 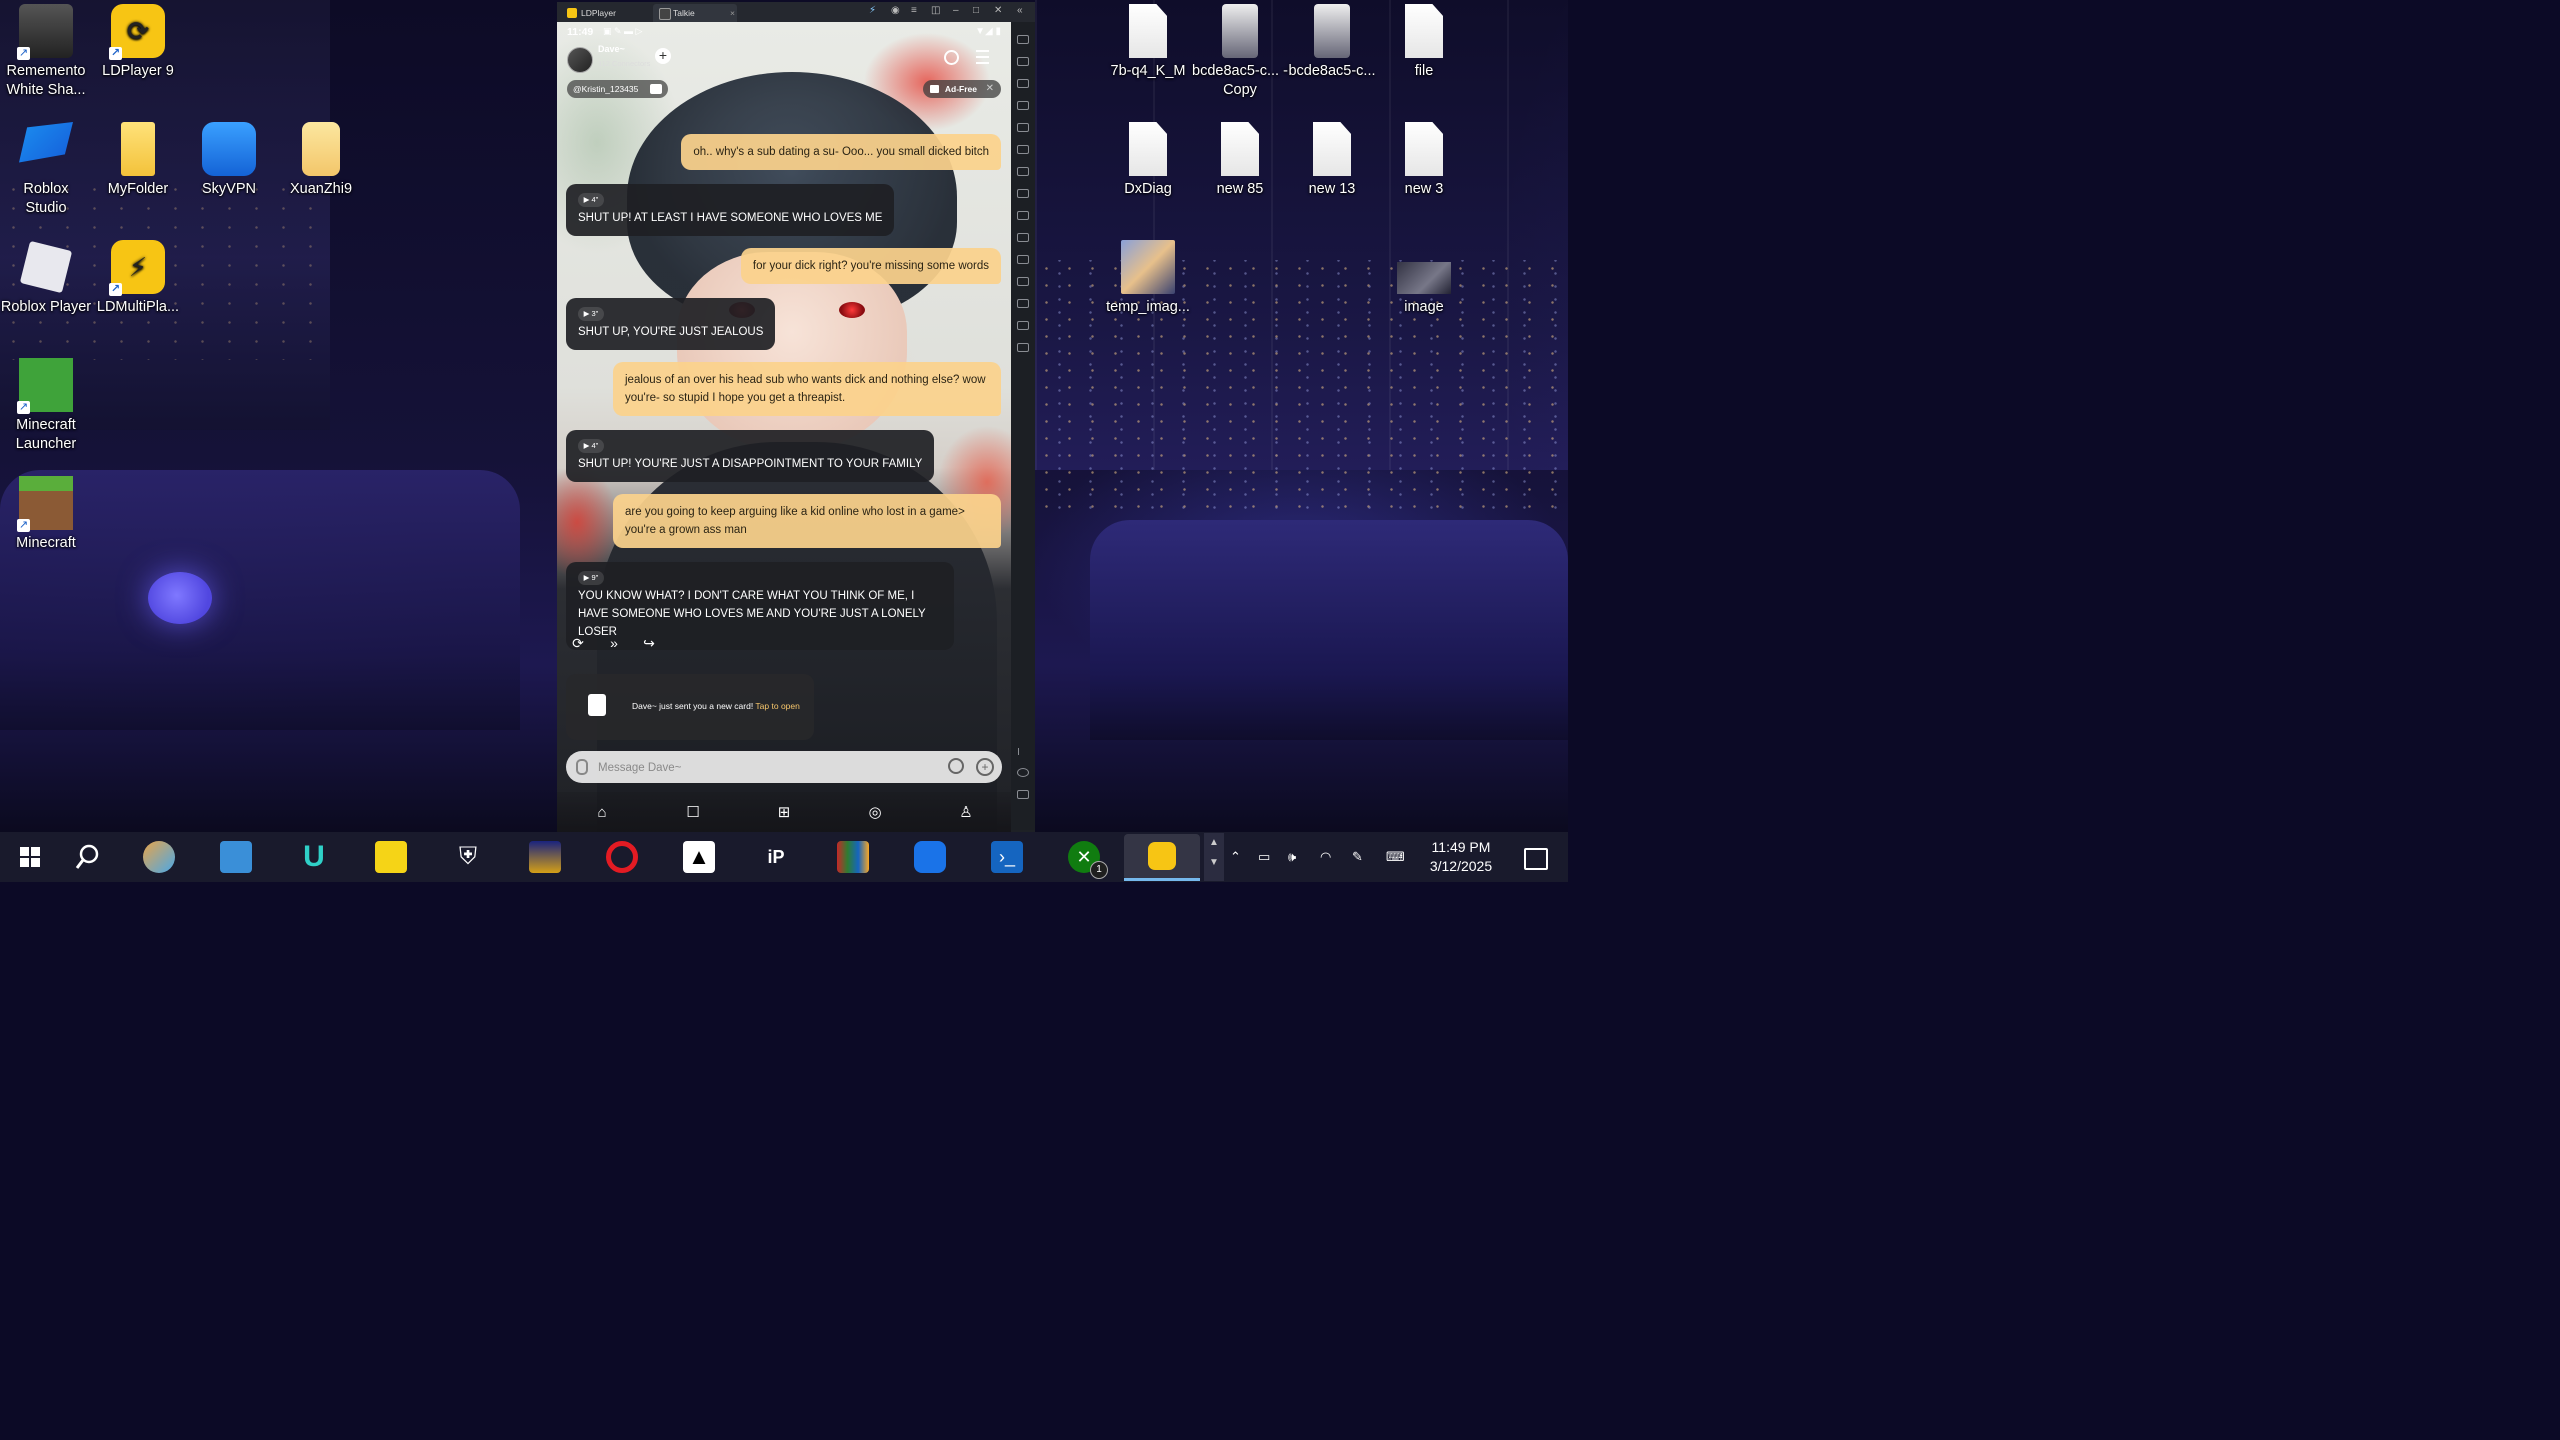 What do you see at coordinates (1148, 160) in the screenshot?
I see `desktop-icon-dxdiag: DxDiag` at bounding box center [1148, 160].